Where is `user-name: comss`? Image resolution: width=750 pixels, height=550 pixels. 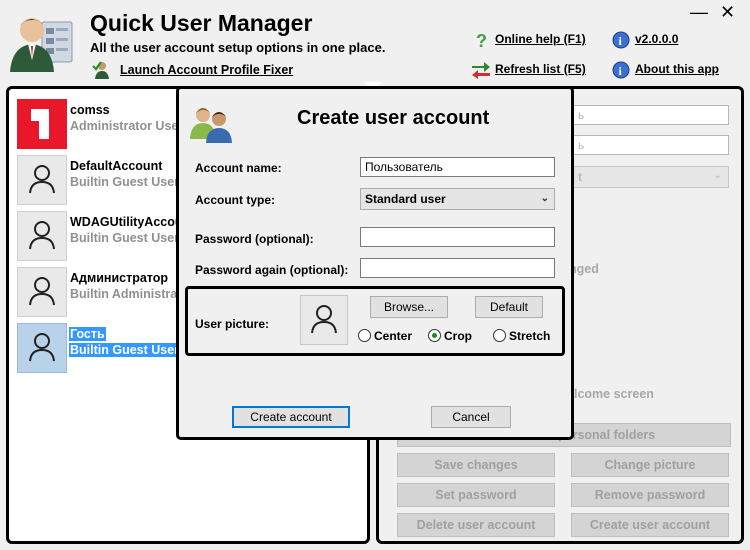 user-name: comss is located at coordinates (90, 110).